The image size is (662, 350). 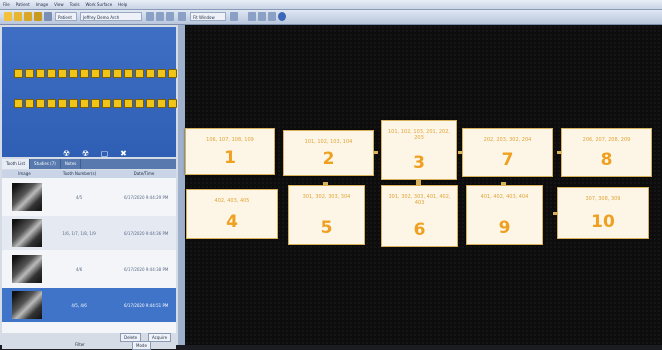 What do you see at coordinates (208, 16) in the screenshot?
I see `zoom-field: Fit Window` at bounding box center [208, 16].